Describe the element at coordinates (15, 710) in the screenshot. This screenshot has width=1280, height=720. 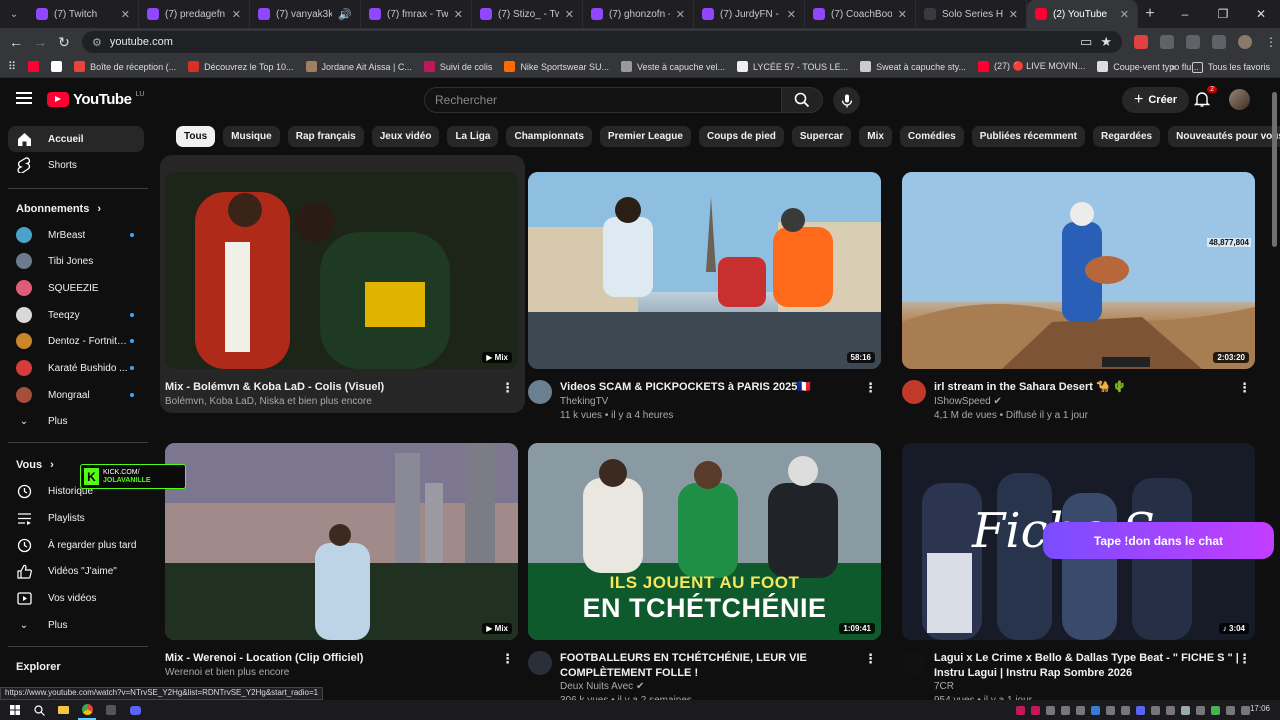
I see `windows-start-icon` at that location.